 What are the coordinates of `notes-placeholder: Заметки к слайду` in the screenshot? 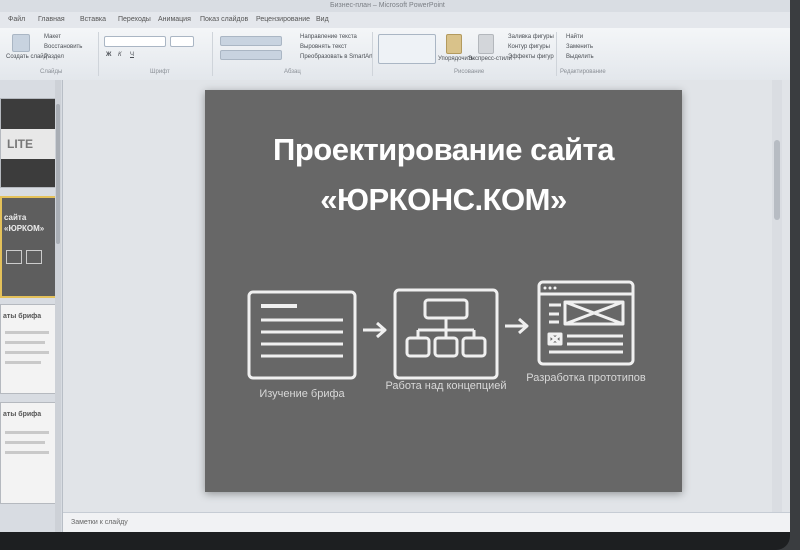 It's located at (99, 522).